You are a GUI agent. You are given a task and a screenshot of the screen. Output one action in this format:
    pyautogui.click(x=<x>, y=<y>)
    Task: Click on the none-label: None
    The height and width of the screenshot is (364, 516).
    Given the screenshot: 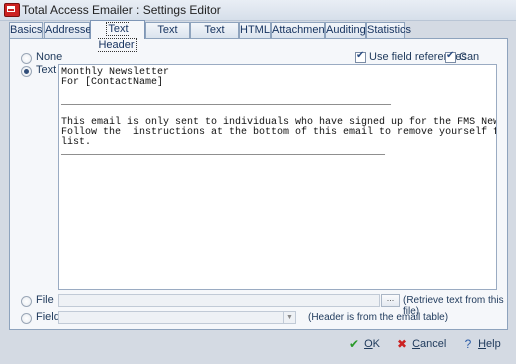 What is the action you would take?
    pyautogui.click(x=49, y=57)
    